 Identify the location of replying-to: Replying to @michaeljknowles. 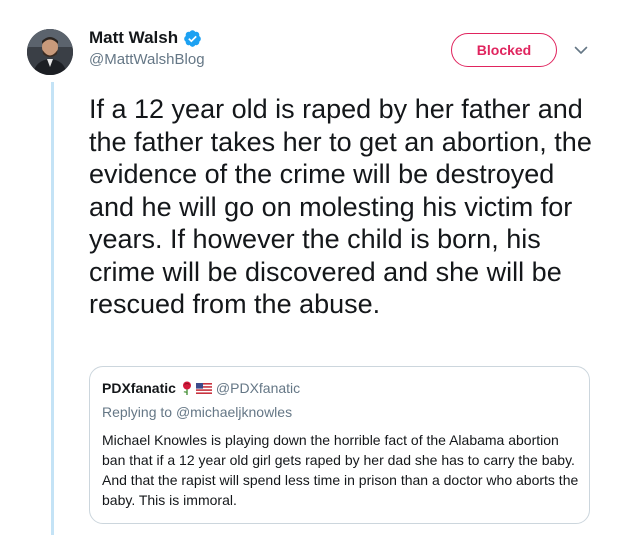
(339, 412).